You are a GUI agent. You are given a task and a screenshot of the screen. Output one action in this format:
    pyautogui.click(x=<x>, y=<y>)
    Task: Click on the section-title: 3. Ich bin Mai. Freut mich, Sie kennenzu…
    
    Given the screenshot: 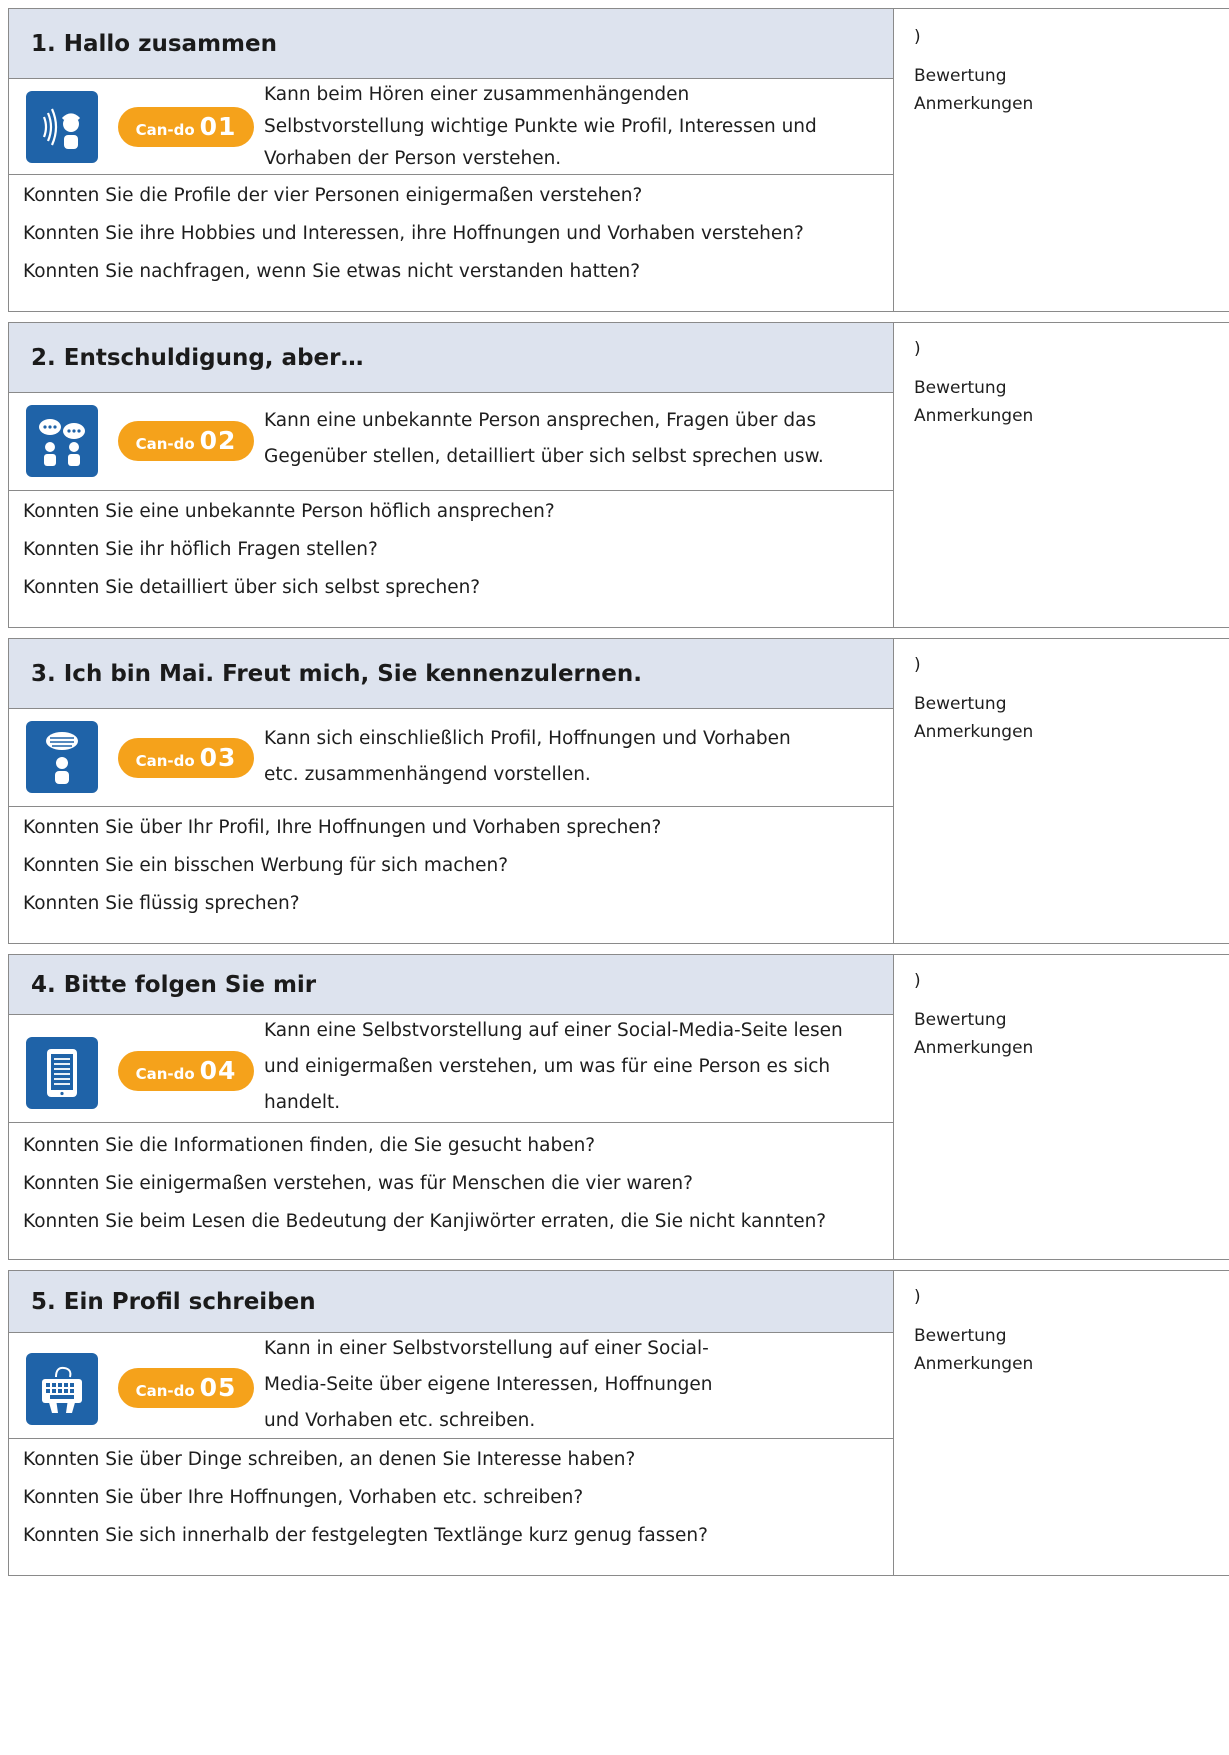 What is the action you would take?
    pyautogui.click(x=336, y=674)
    